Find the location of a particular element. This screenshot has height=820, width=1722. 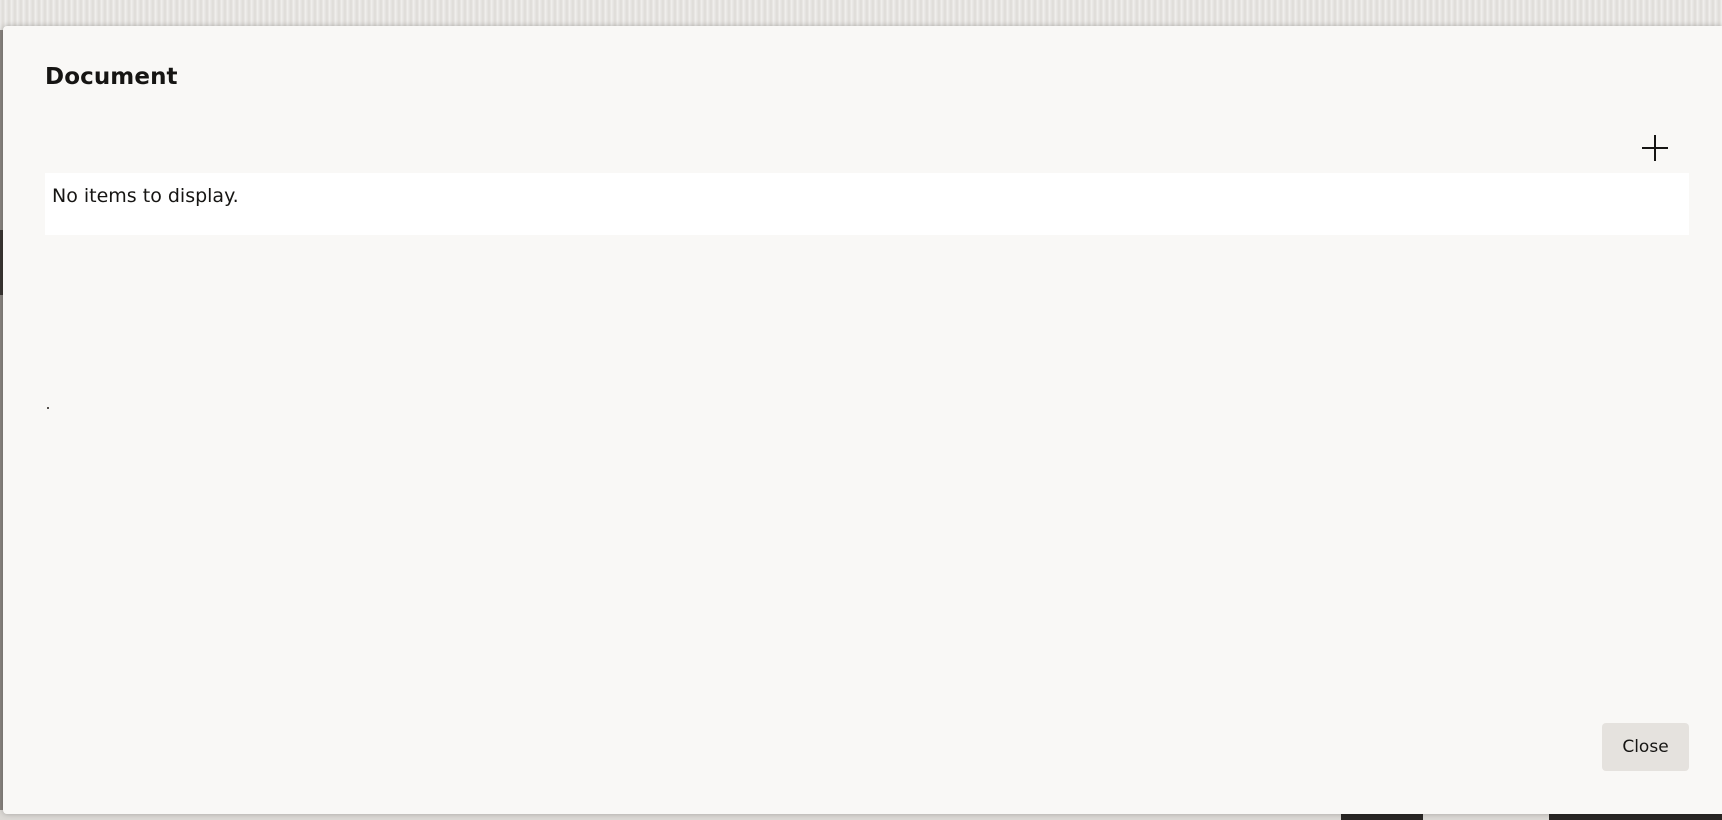

close-button: Close is located at coordinates (1645, 747).